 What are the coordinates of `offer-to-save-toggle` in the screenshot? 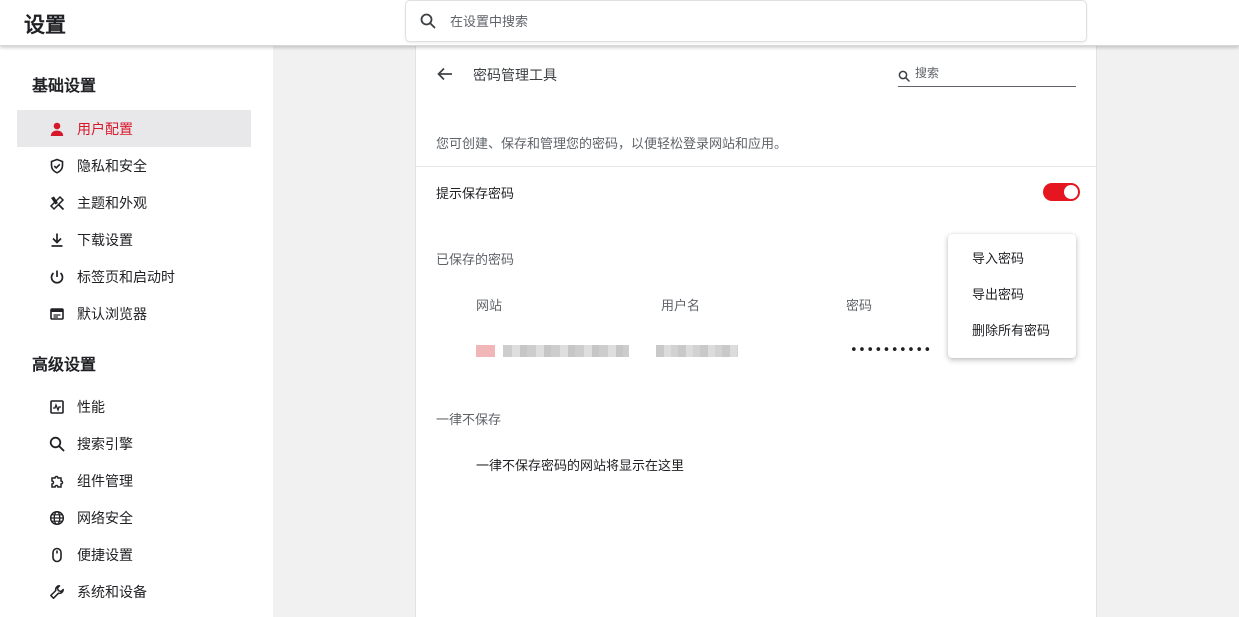 It's located at (1061, 192).